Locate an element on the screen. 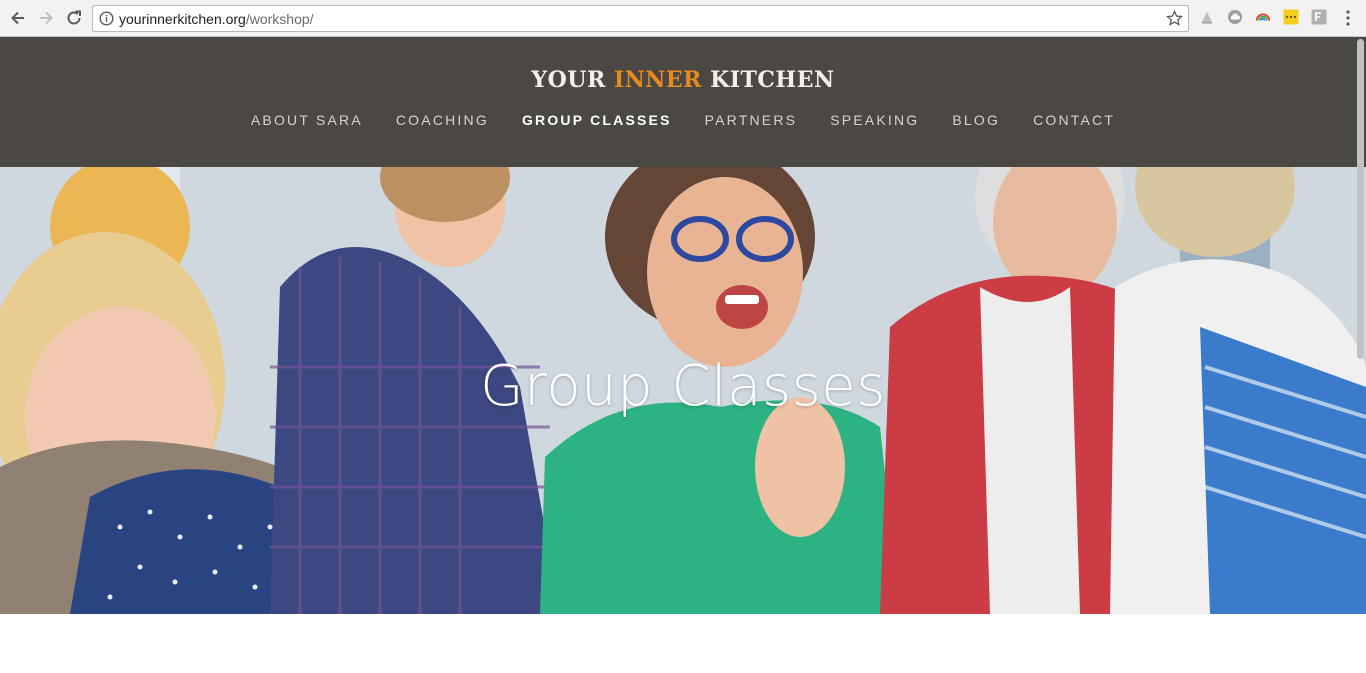 Image resolution: width=1366 pixels, height=673 pixels. logo-word-kitchen: KITCHEN is located at coordinates (772, 80).